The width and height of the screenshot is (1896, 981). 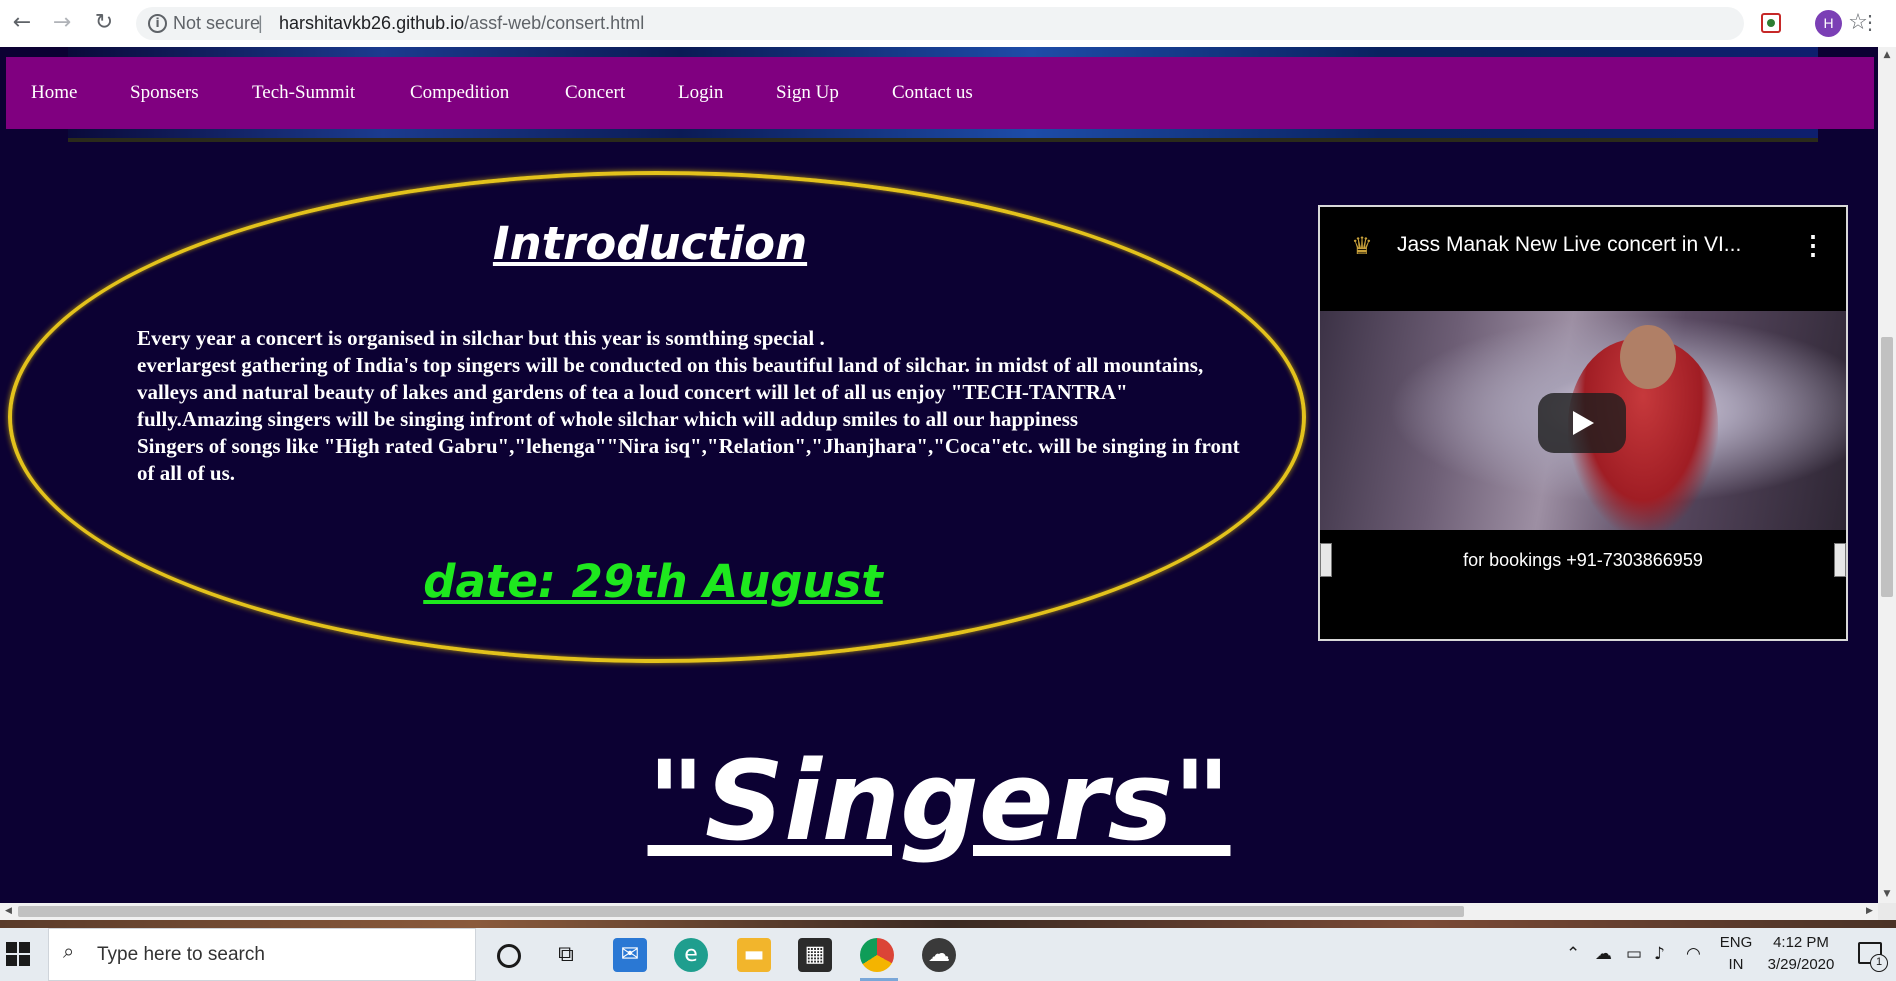 What do you see at coordinates (939, 955) in the screenshot?
I see `app-icon: ☁` at bounding box center [939, 955].